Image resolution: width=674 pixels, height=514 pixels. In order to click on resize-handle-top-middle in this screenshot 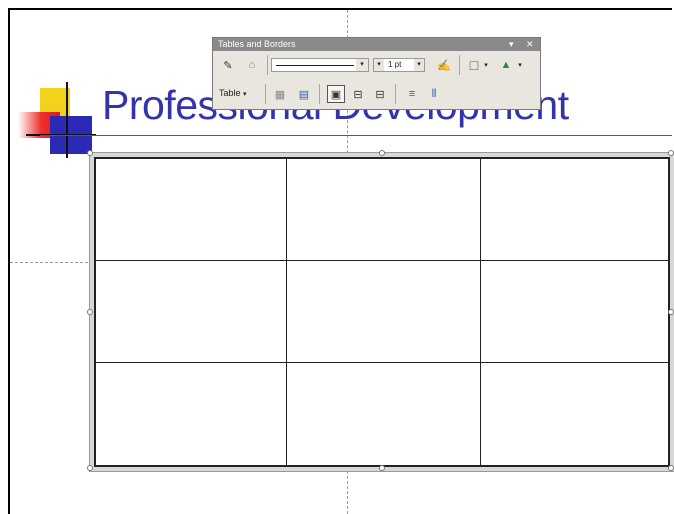, I will do `click(382, 153)`.